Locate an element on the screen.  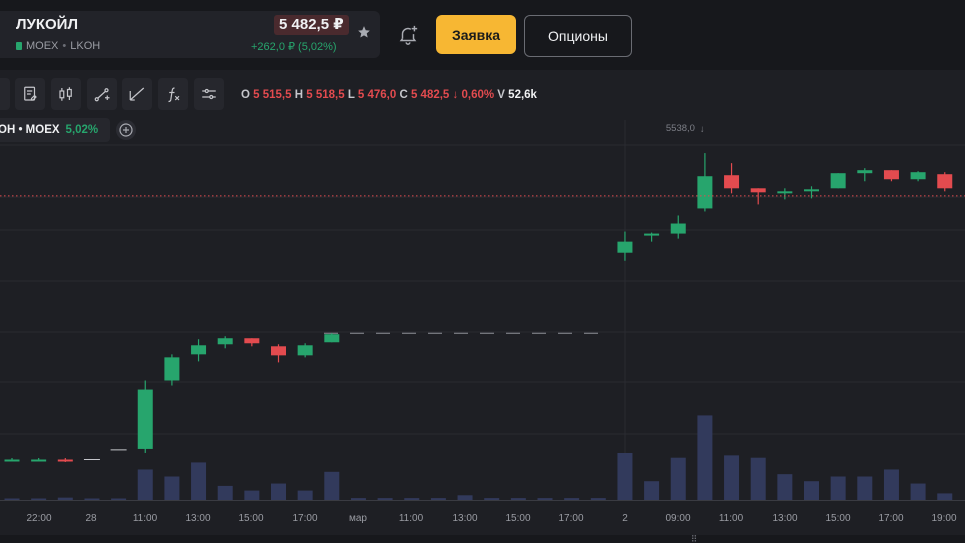
close-value: 5 482,5 is located at coordinates (430, 95).